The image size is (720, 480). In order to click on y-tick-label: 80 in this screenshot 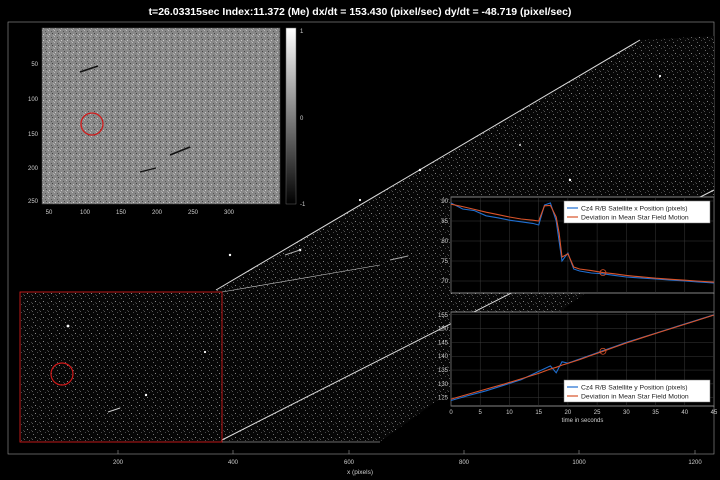, I will do `click(444, 242)`.